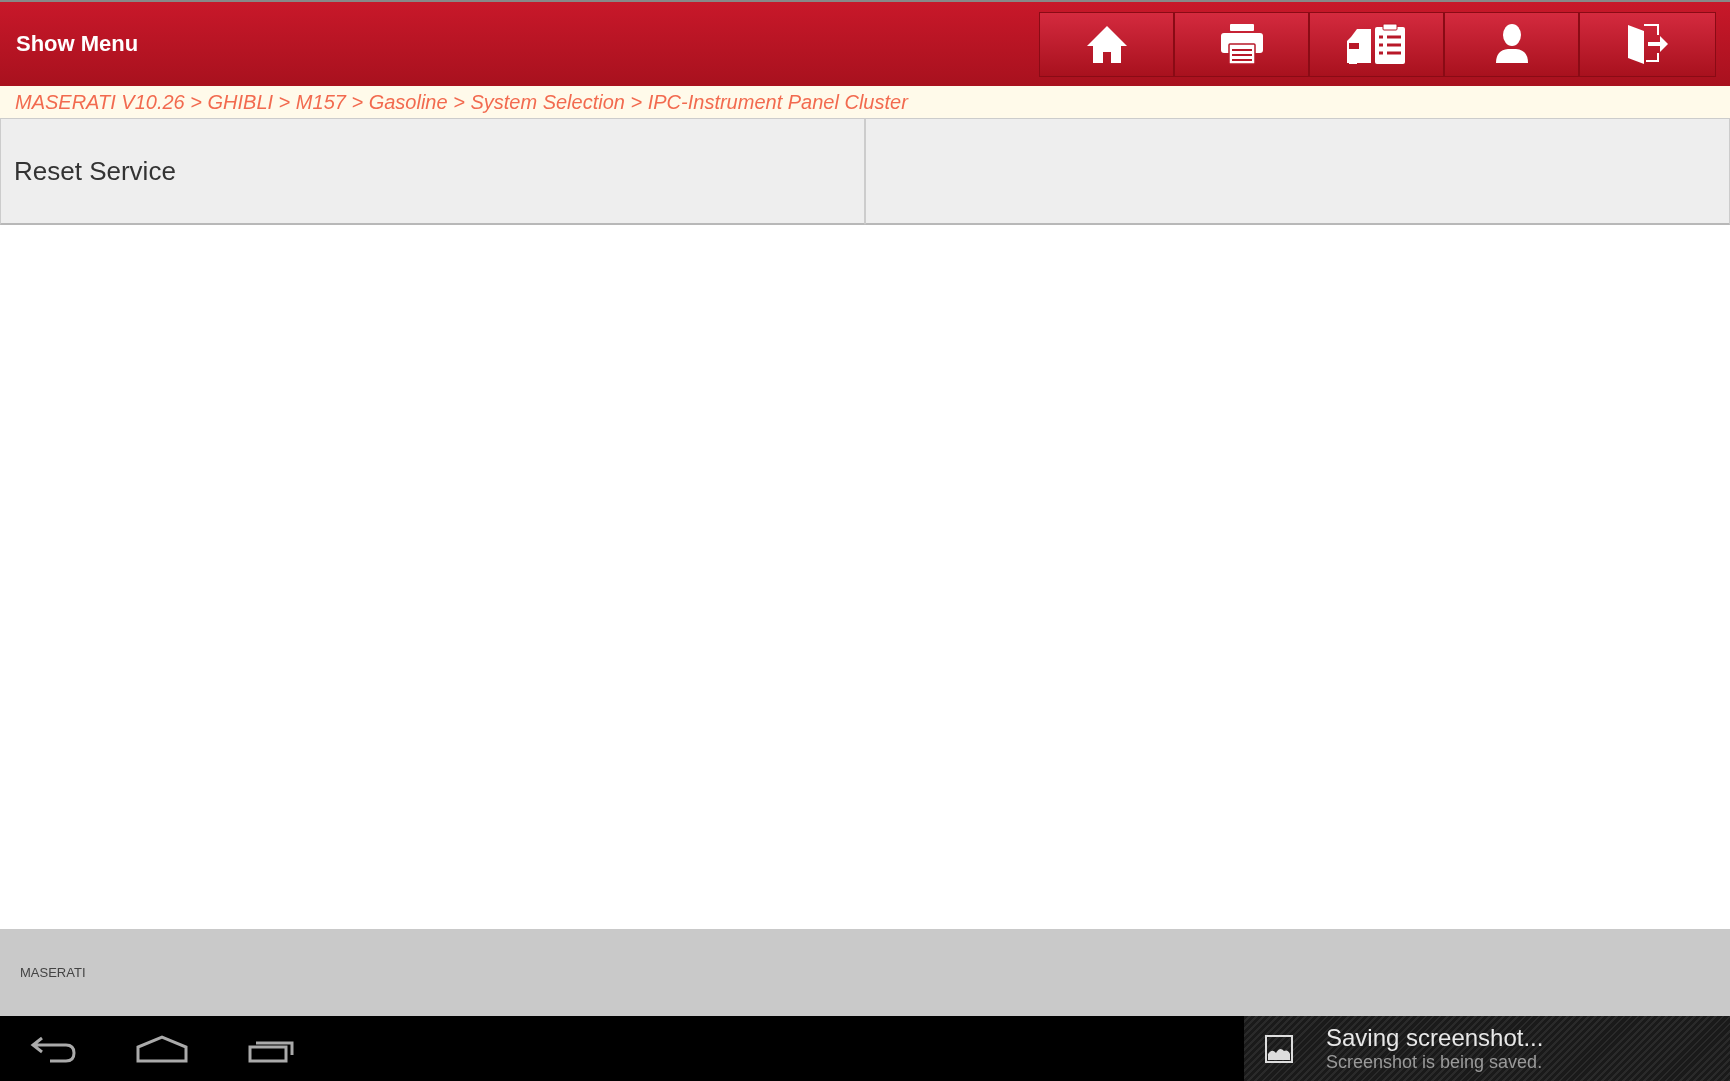 Image resolution: width=1730 pixels, height=1081 pixels. What do you see at coordinates (1279, 1048) in the screenshot?
I see `image-icon` at bounding box center [1279, 1048].